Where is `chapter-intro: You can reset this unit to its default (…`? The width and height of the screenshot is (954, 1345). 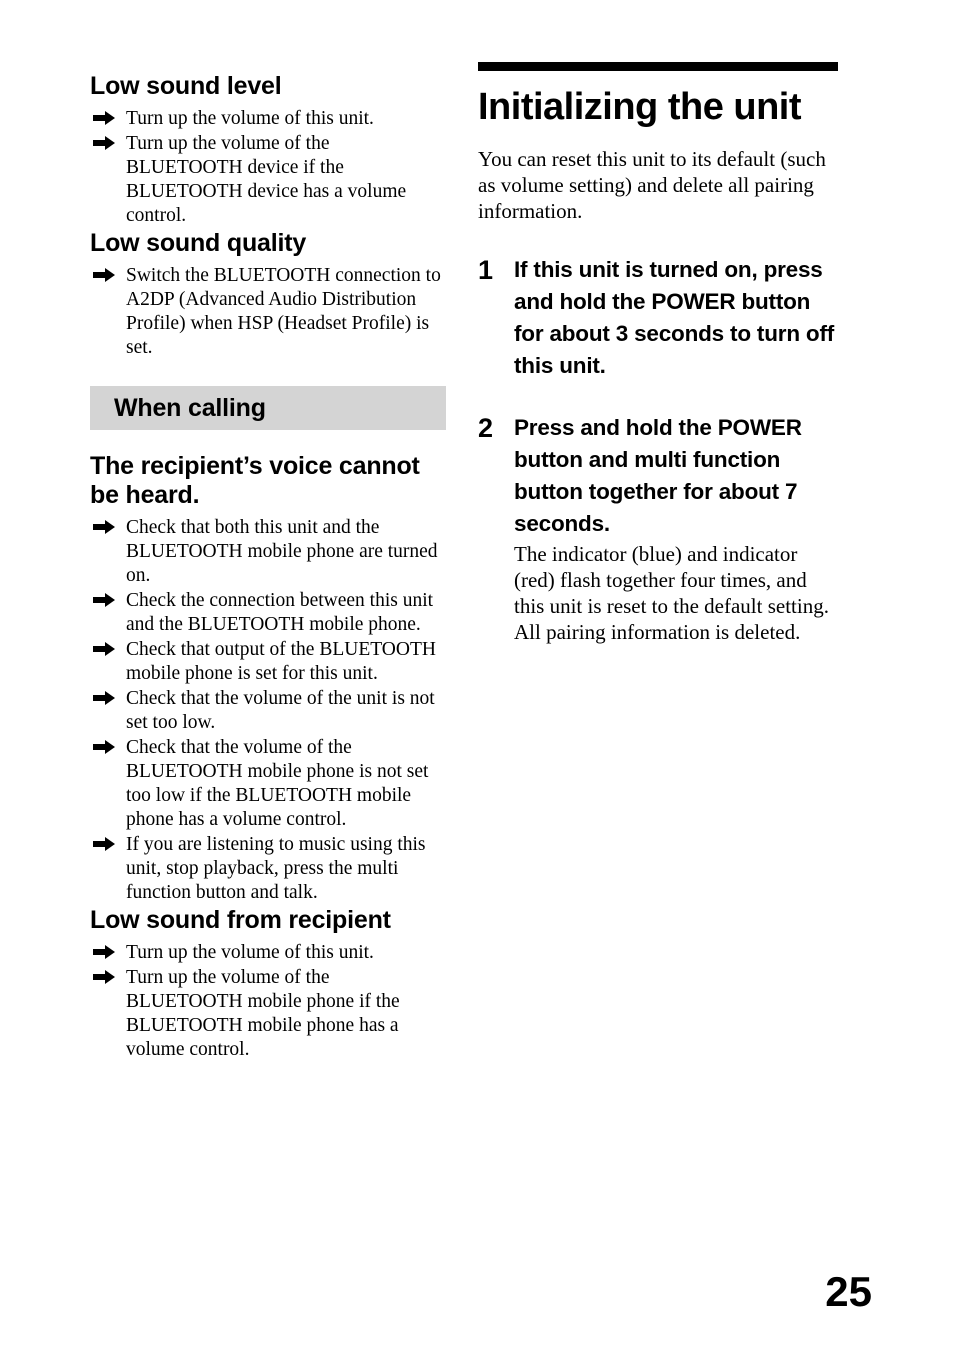
chapter-intro: You can reset this unit to its default (… is located at coordinates (652, 185).